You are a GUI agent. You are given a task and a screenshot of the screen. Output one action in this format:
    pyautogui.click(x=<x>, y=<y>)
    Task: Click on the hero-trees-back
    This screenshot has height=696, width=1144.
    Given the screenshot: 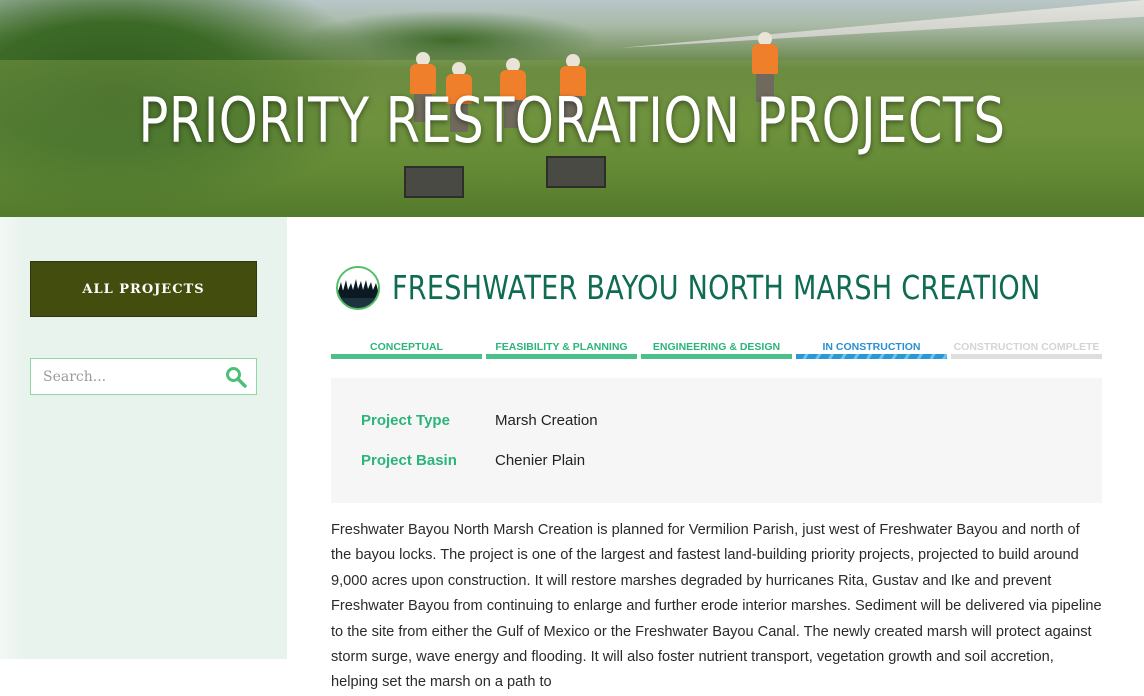 What is the action you would take?
    pyautogui.click(x=450, y=35)
    